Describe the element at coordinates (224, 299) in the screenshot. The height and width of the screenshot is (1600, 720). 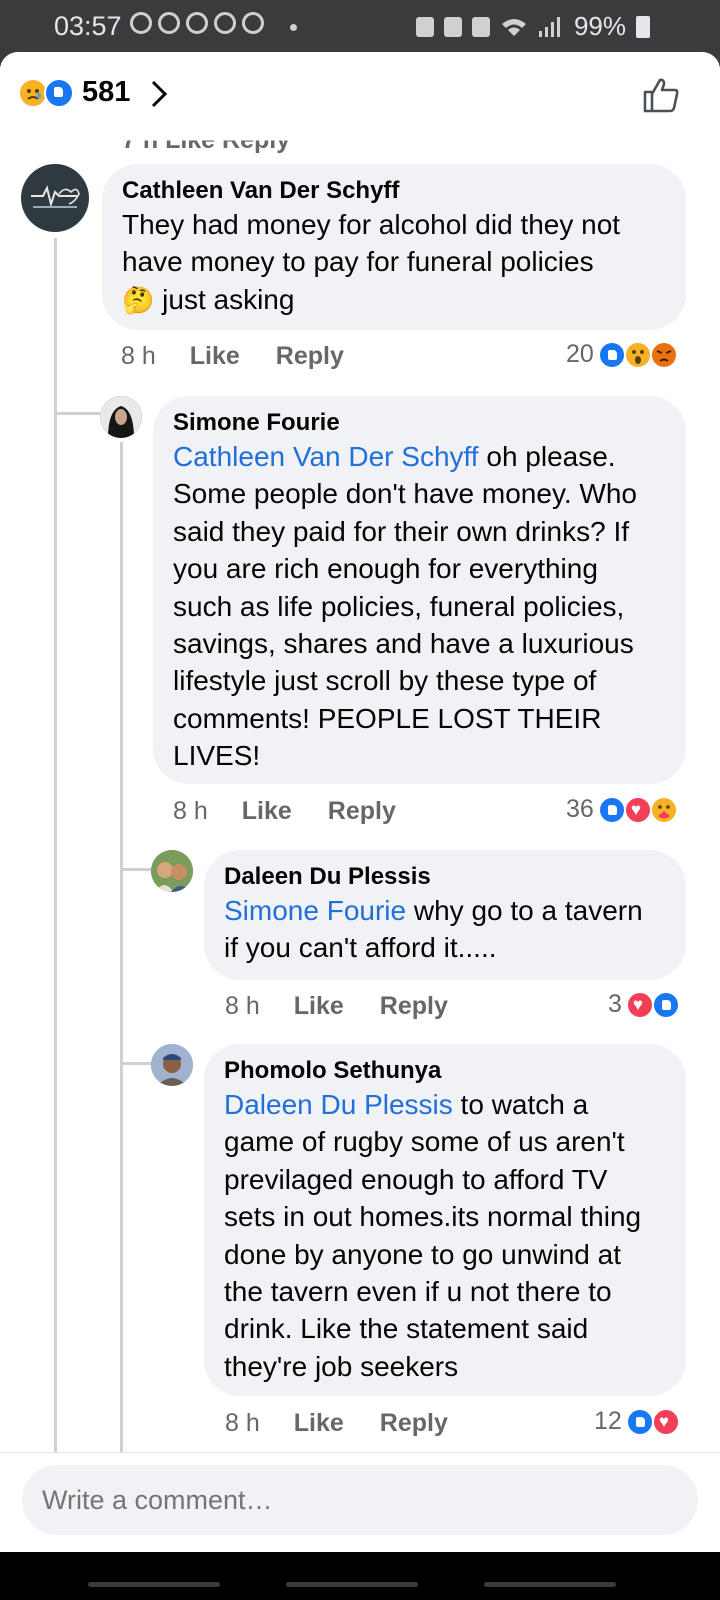
I see `comment-body-tail: just asking` at that location.